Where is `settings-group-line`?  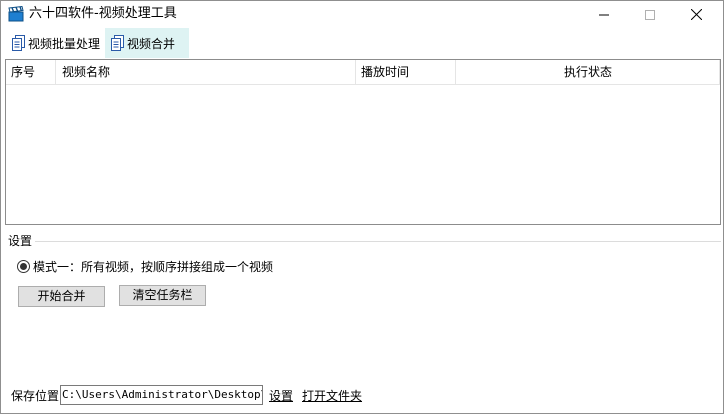
settings-group-line is located at coordinates (378, 241).